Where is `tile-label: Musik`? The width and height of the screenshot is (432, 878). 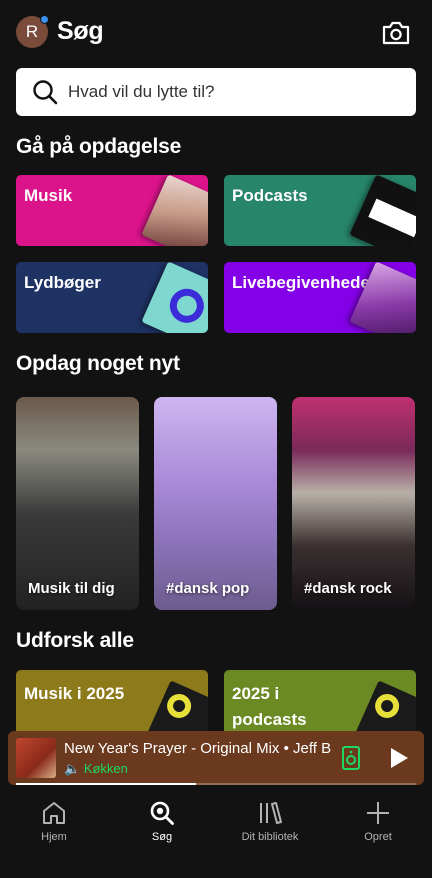 tile-label: Musik is located at coordinates (48, 195).